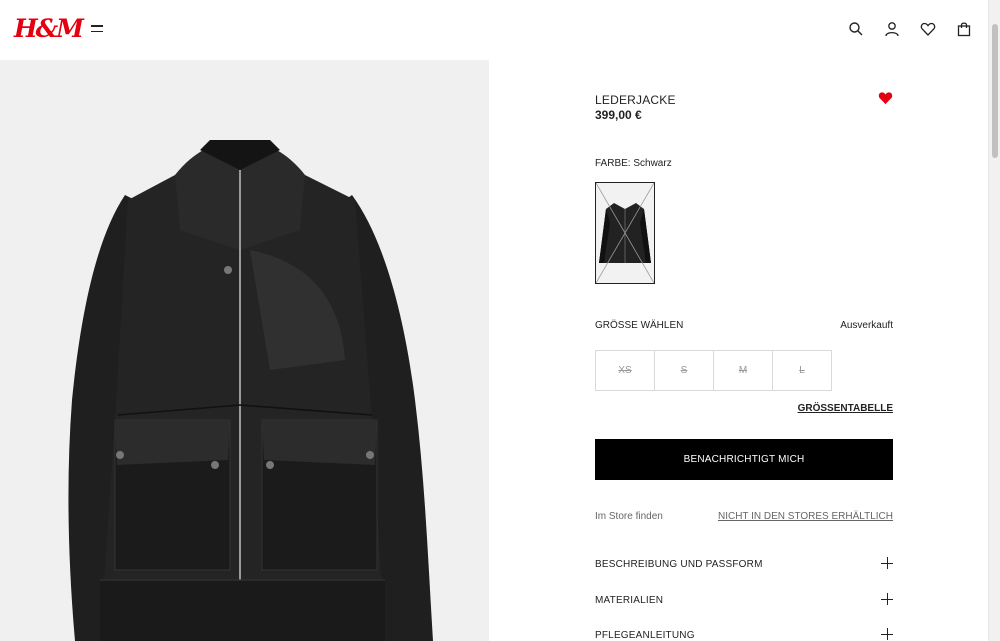 This screenshot has height=641, width=1000. I want to click on search-icon, so click(856, 29).